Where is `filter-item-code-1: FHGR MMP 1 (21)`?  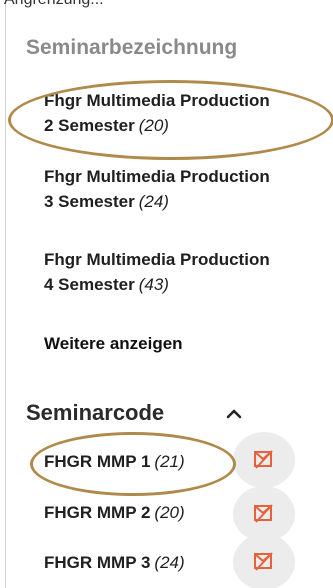
filter-item-code-1: FHGR MMP 1 (21) is located at coordinates (114, 462).